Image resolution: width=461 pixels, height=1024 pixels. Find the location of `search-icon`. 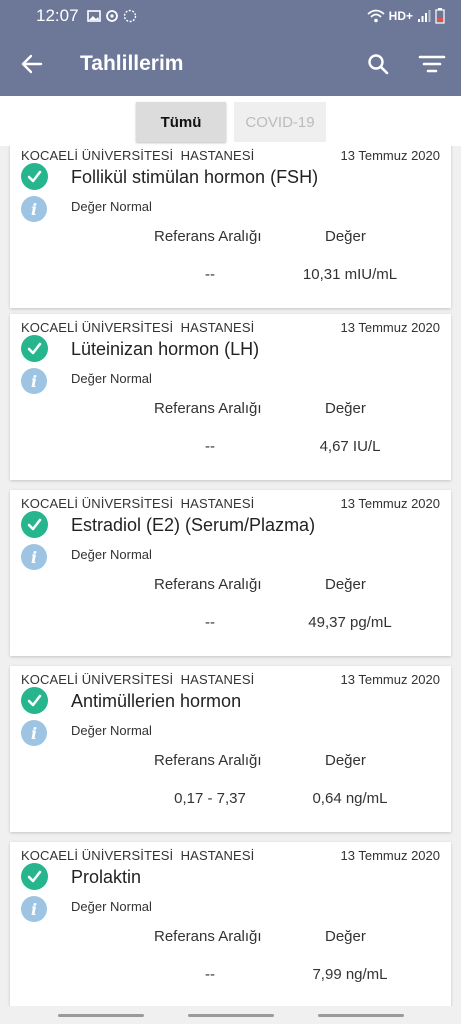

search-icon is located at coordinates (378, 64).